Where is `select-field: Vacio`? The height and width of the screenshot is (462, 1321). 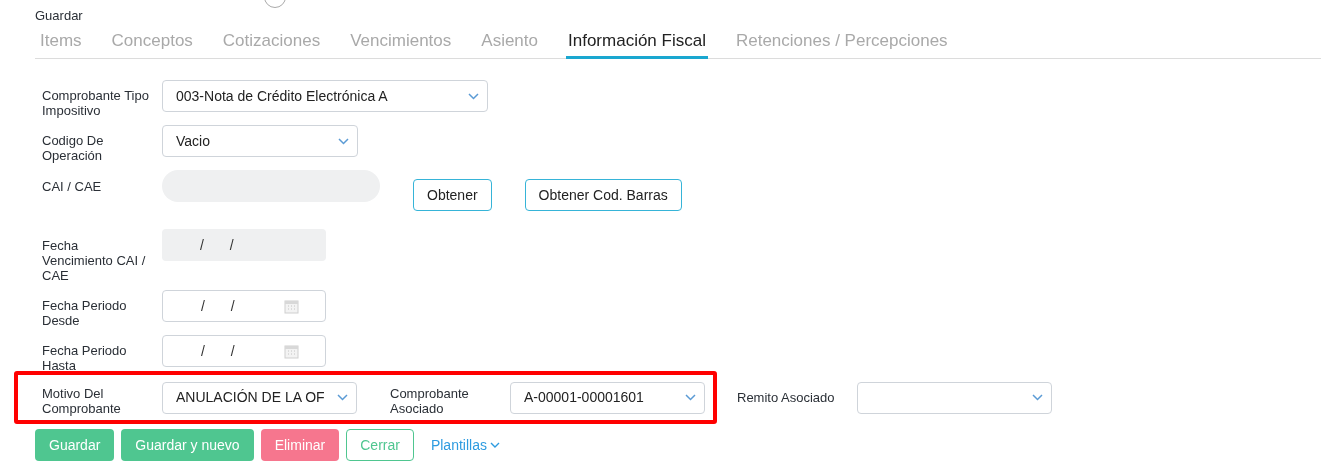 select-field: Vacio is located at coordinates (260, 141).